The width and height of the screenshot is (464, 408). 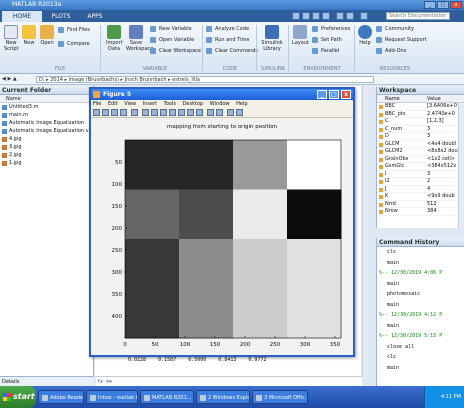 I want to click on name-column-header: Name, so click(x=46, y=99).